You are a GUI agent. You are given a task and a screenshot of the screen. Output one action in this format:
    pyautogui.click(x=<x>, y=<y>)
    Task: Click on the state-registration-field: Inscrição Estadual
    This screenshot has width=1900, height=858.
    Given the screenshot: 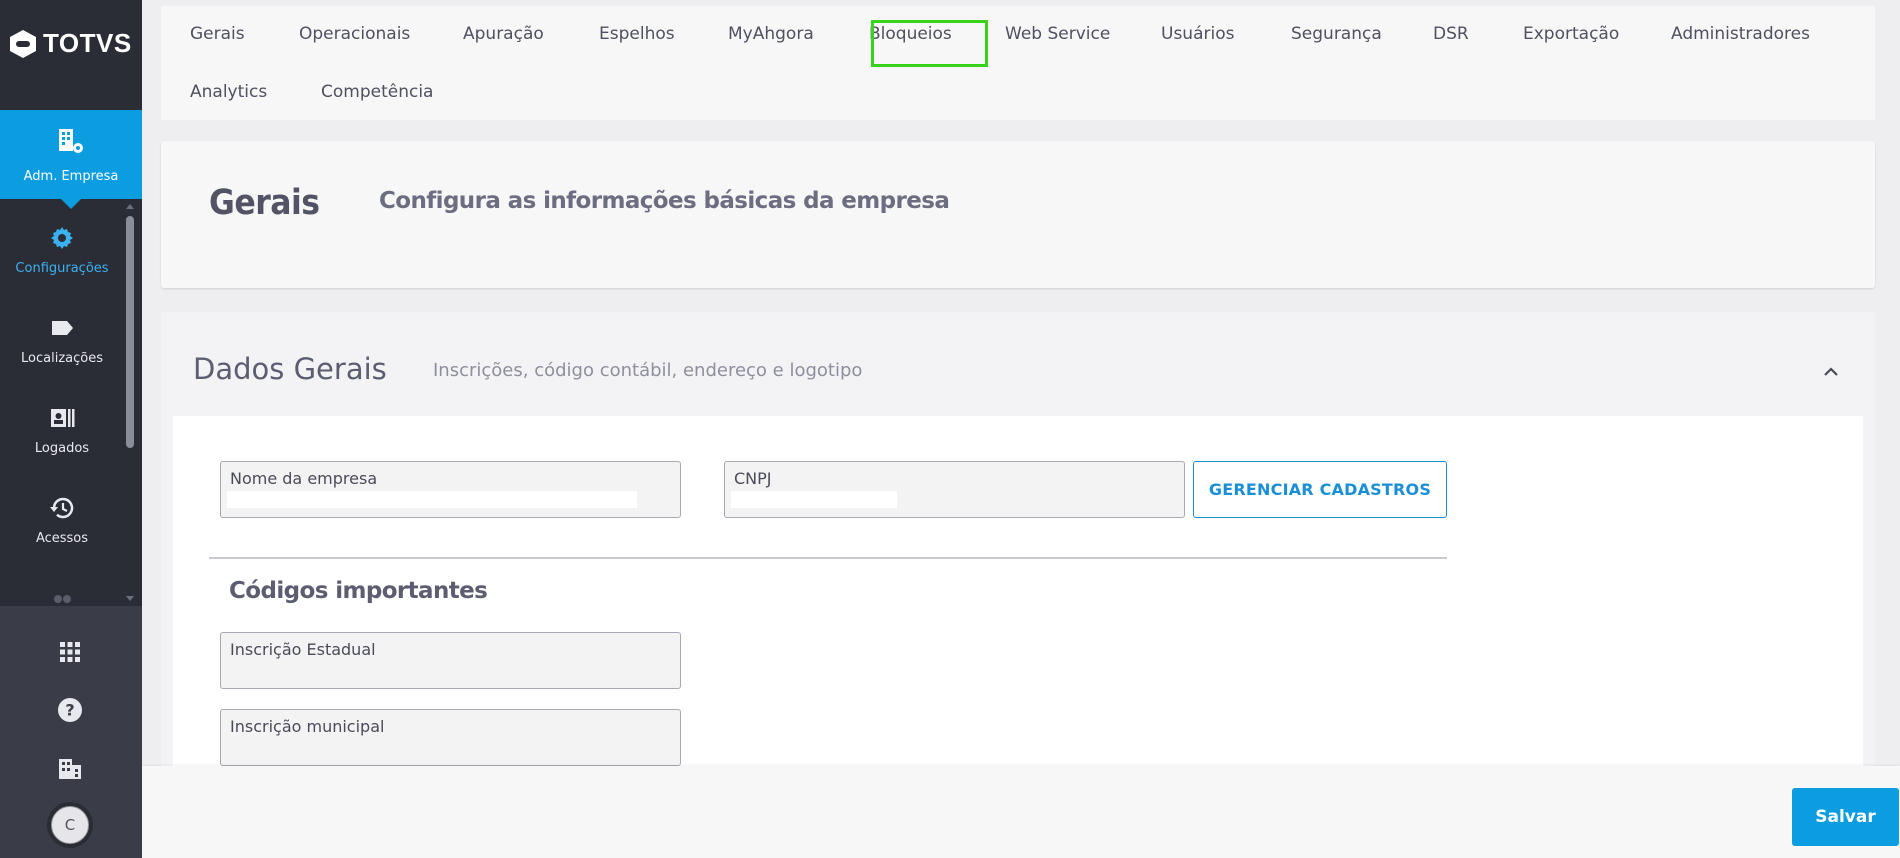 What is the action you would take?
    pyautogui.click(x=450, y=660)
    